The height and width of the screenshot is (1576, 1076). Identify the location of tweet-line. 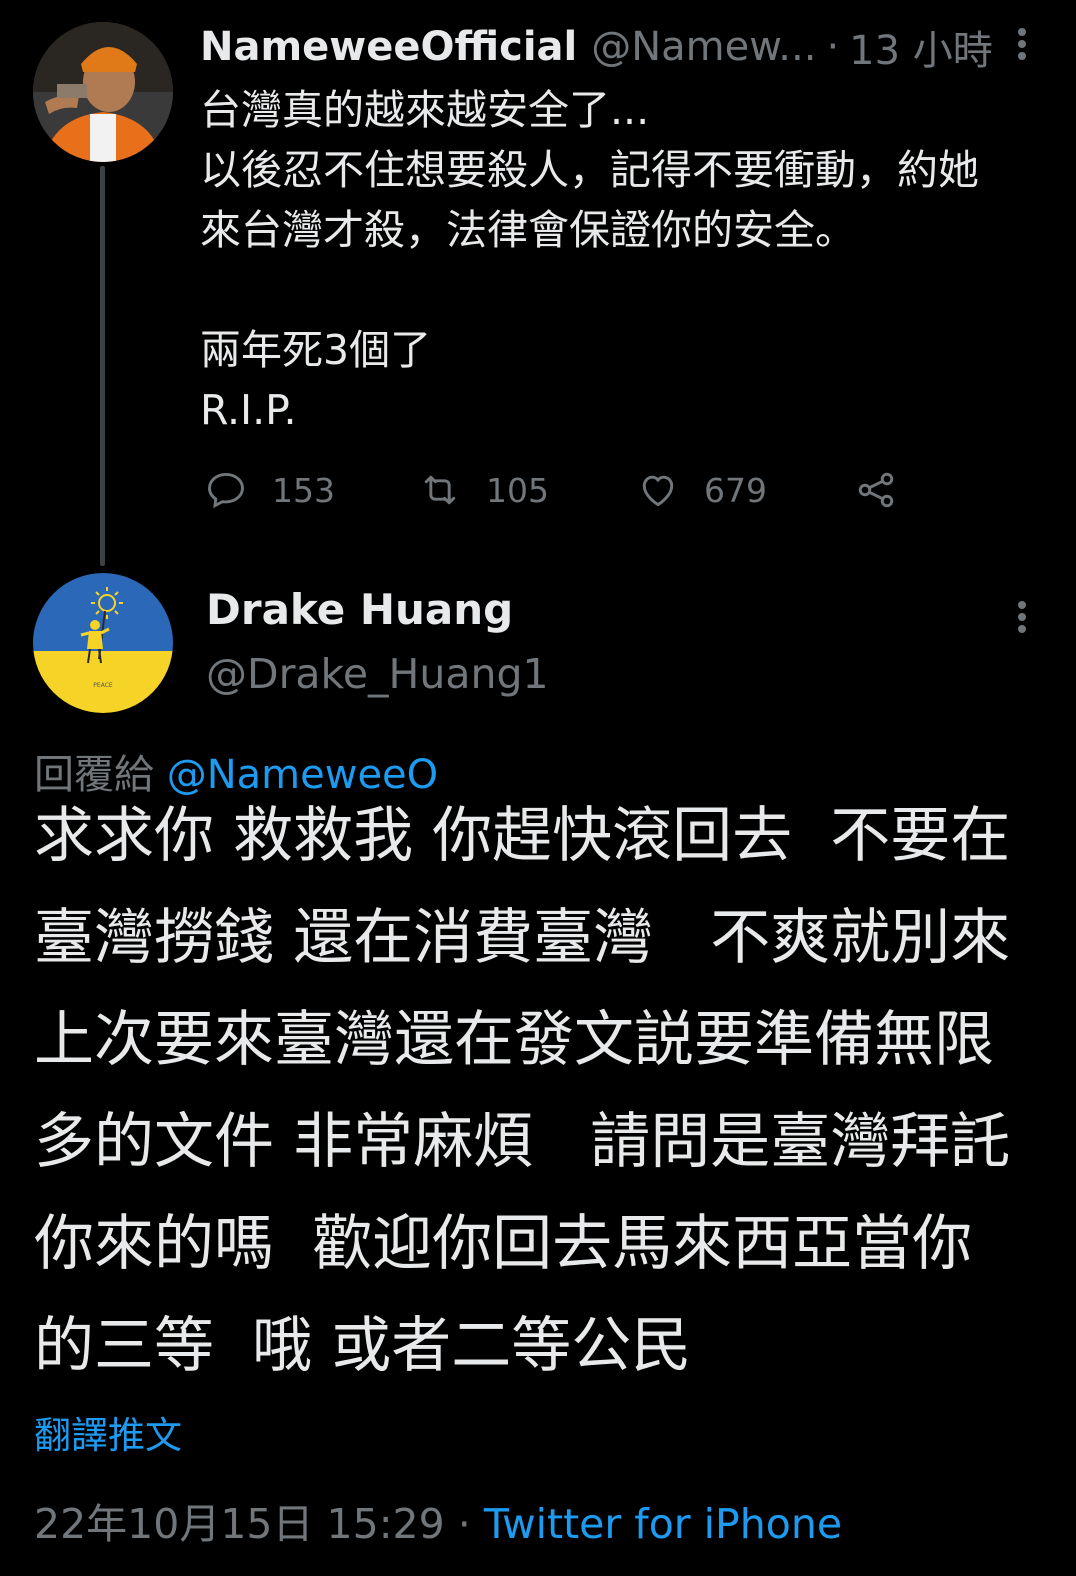
(625, 290).